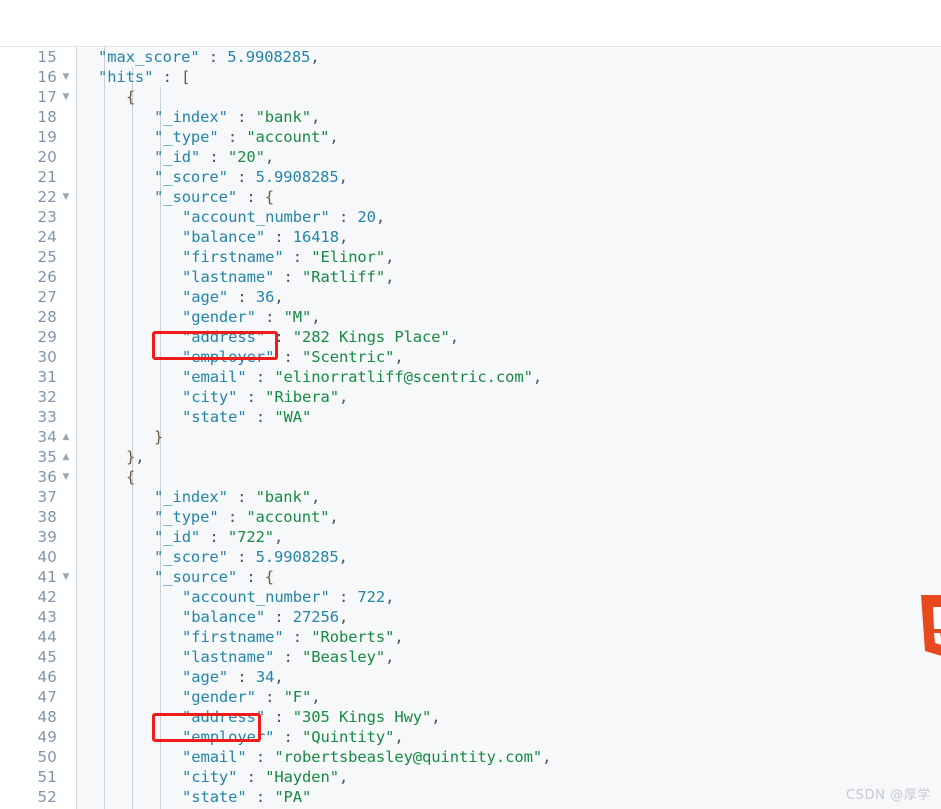 This screenshot has width=941, height=809. I want to click on token-p: :, so click(251, 577).